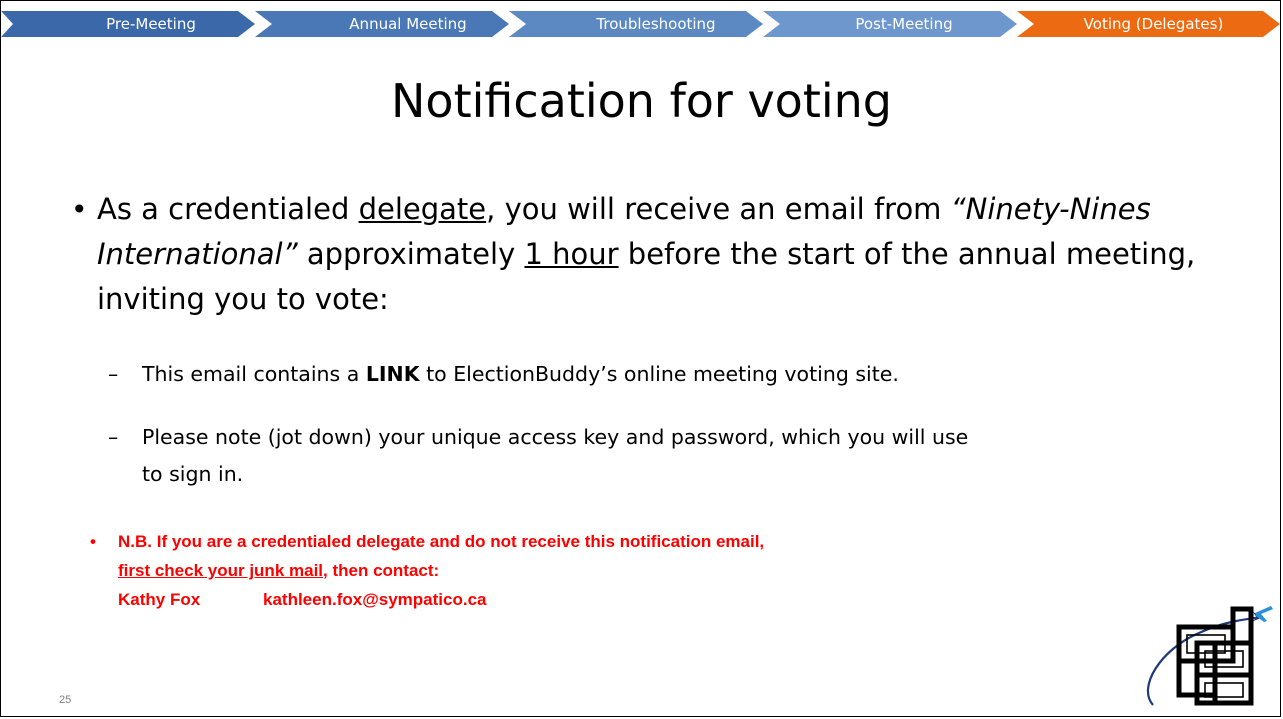 This screenshot has width=1283, height=719. Describe the element at coordinates (151, 24) in the screenshot. I see `nav-label-pre-meeting: Pre-Meeting` at that location.